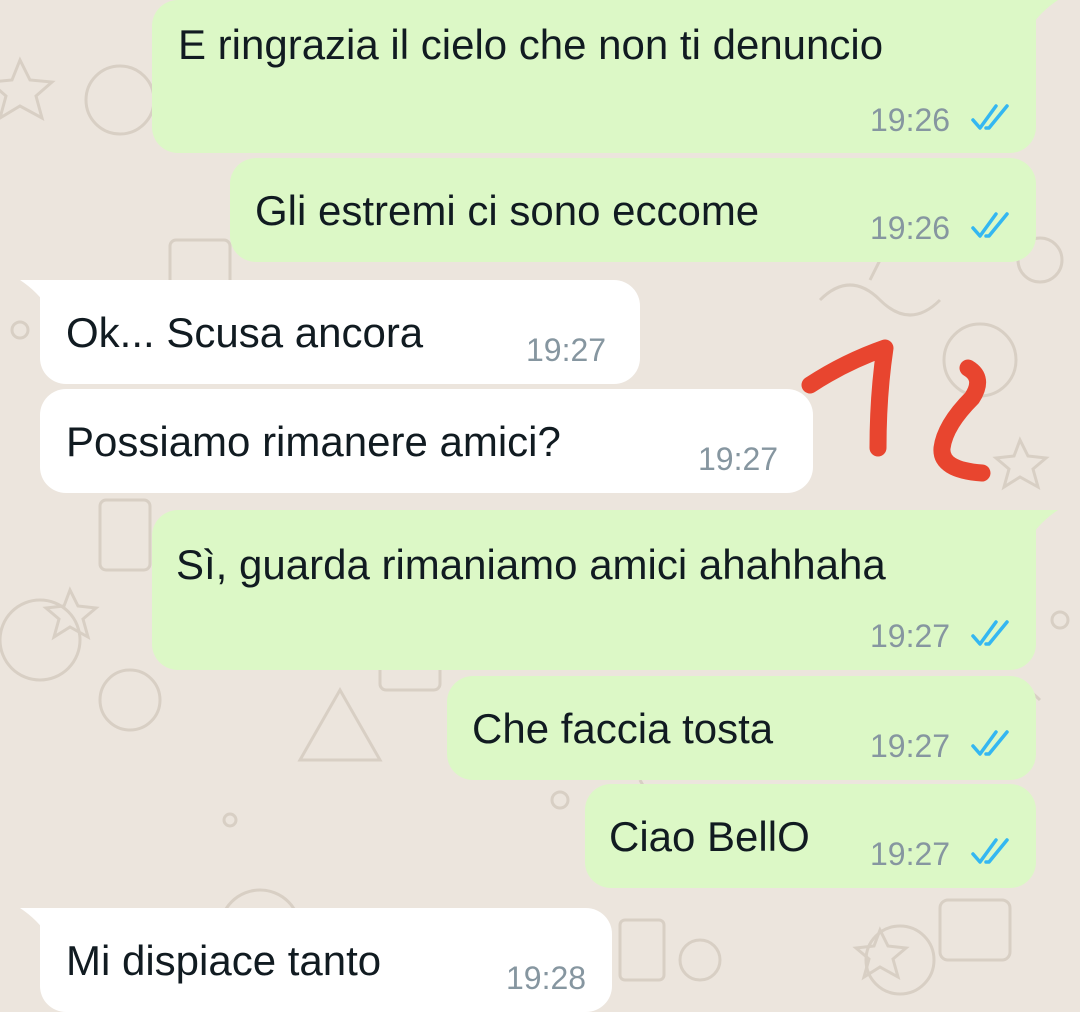 The image size is (1080, 1012). Describe the element at coordinates (224, 960) in the screenshot. I see `message-text: Mi dispiace tanto` at that location.